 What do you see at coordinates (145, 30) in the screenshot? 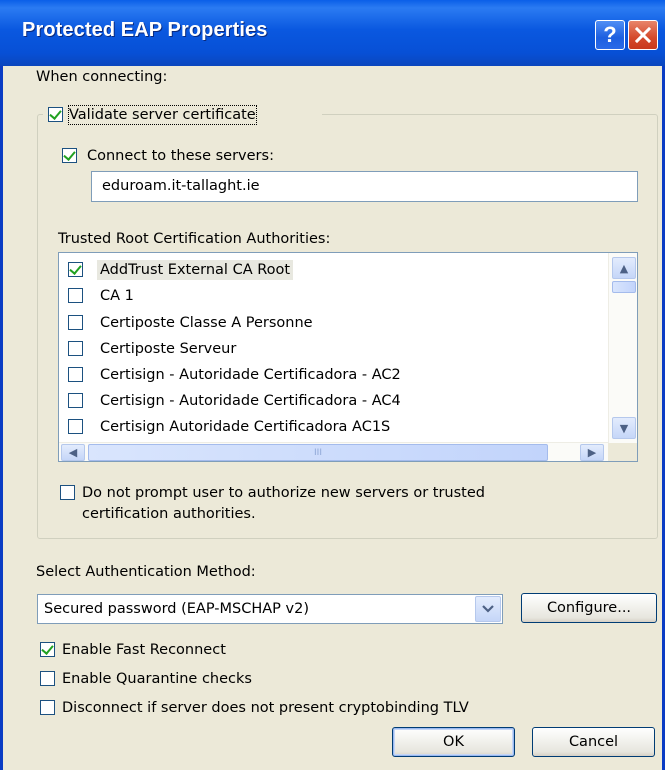
I see `window-title: Protected EAP Properties` at bounding box center [145, 30].